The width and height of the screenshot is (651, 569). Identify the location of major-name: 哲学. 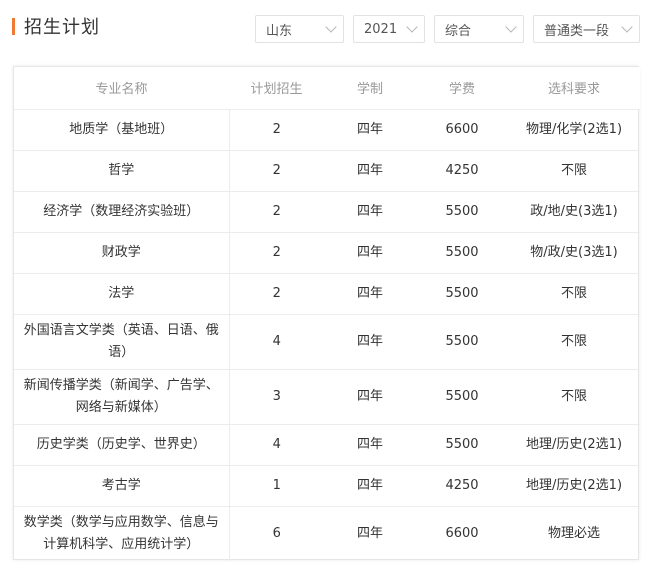
(122, 171).